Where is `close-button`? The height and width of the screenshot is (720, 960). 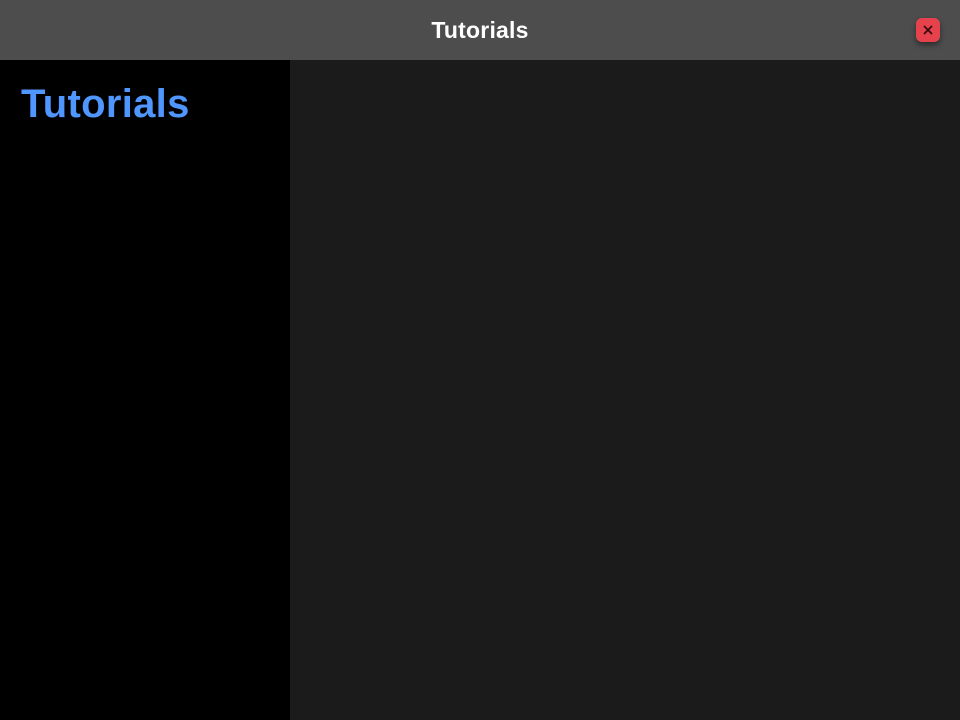 close-button is located at coordinates (928, 30).